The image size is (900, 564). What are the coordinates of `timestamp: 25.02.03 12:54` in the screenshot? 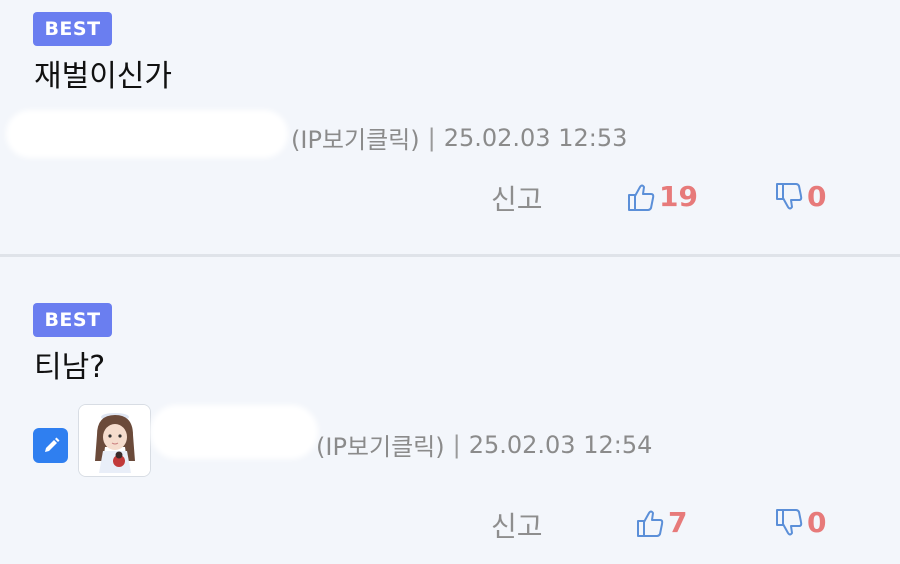 It's located at (560, 444).